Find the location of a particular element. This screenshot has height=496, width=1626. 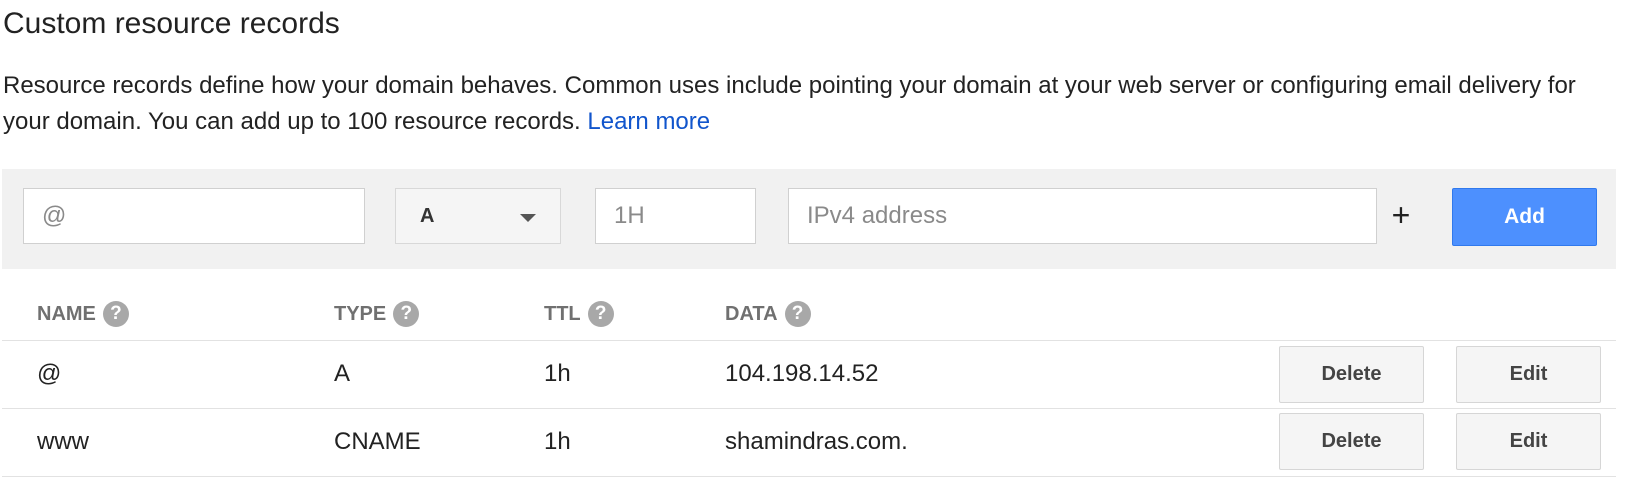

ttl-input is located at coordinates (675, 216).